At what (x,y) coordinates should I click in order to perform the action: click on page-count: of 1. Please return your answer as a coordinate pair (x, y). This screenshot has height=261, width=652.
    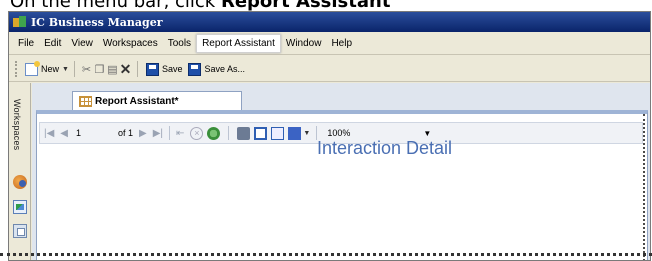
    Looking at the image, I should click on (126, 133).